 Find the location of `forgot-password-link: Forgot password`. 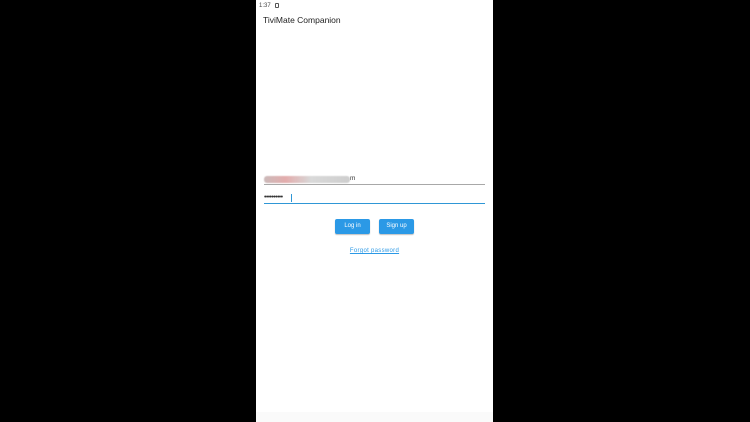

forgot-password-link: Forgot password is located at coordinates (374, 251).